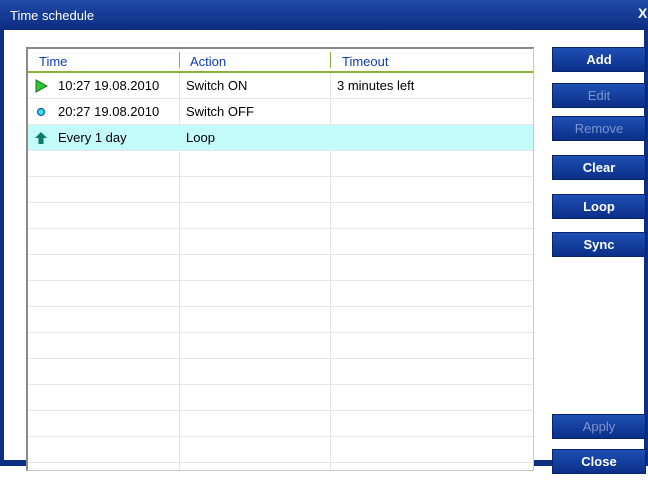  What do you see at coordinates (599, 167) in the screenshot?
I see `clear-button: Clear` at bounding box center [599, 167].